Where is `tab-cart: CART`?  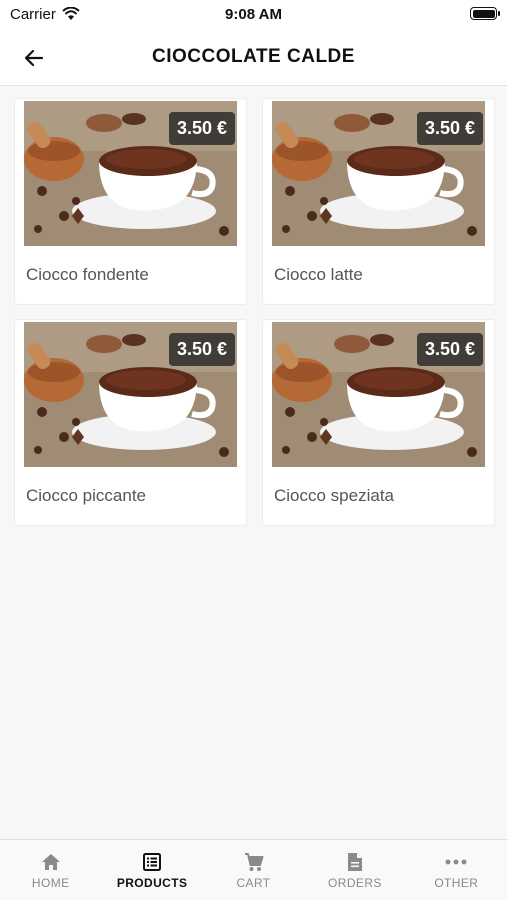
tab-cart: CART is located at coordinates (253, 870).